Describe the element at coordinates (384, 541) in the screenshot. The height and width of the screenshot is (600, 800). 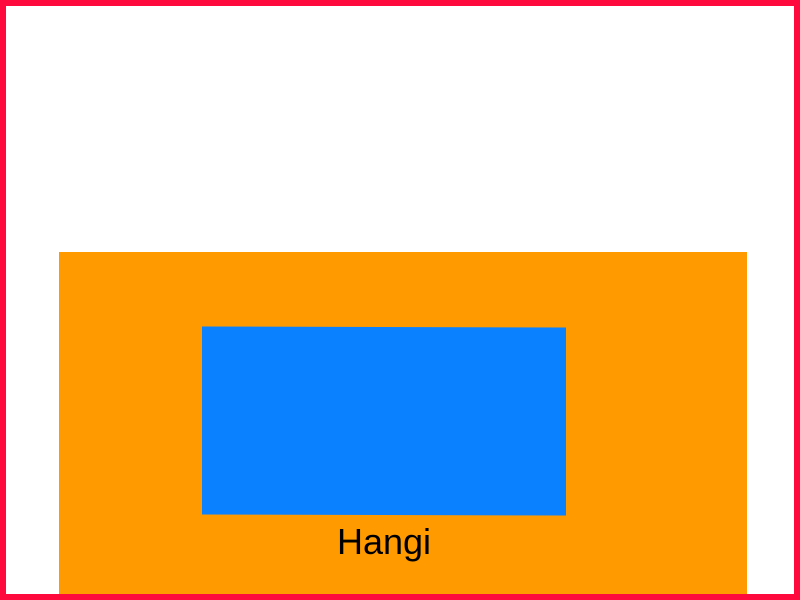
I see `rectangle-label: Hangi` at that location.